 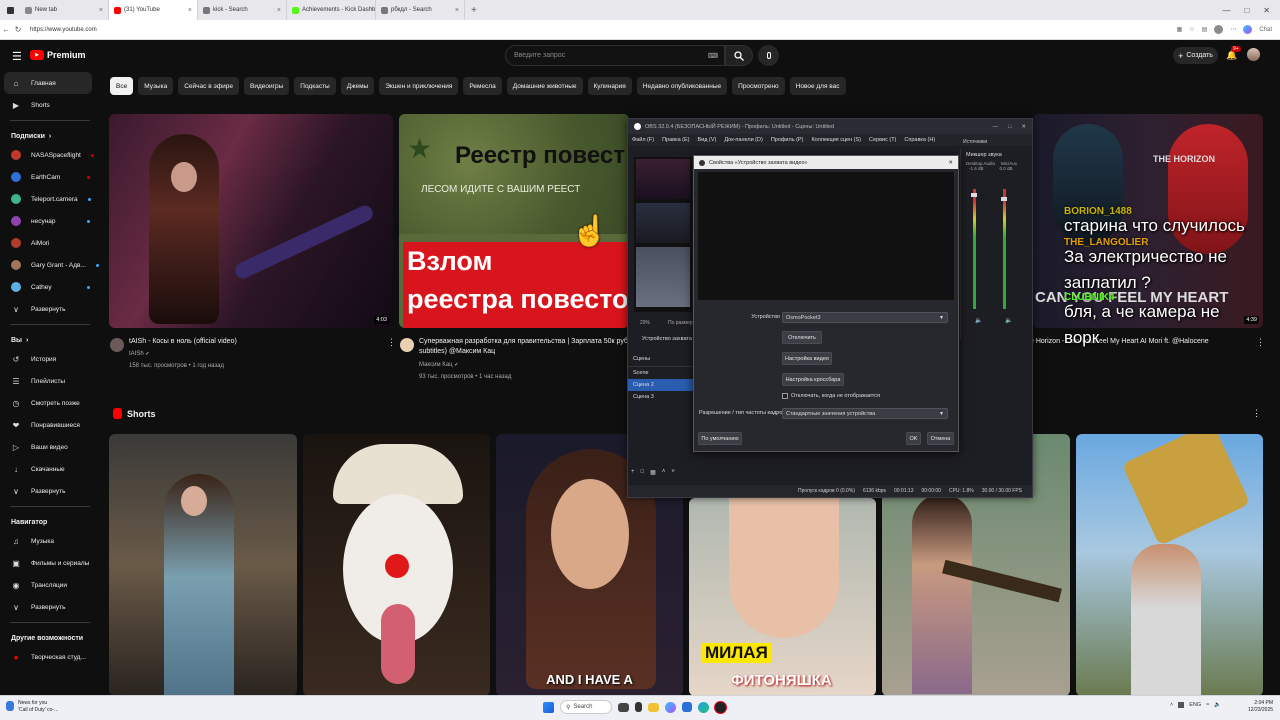 I want to click on sidebar-item: несунар, so click(x=50, y=221).